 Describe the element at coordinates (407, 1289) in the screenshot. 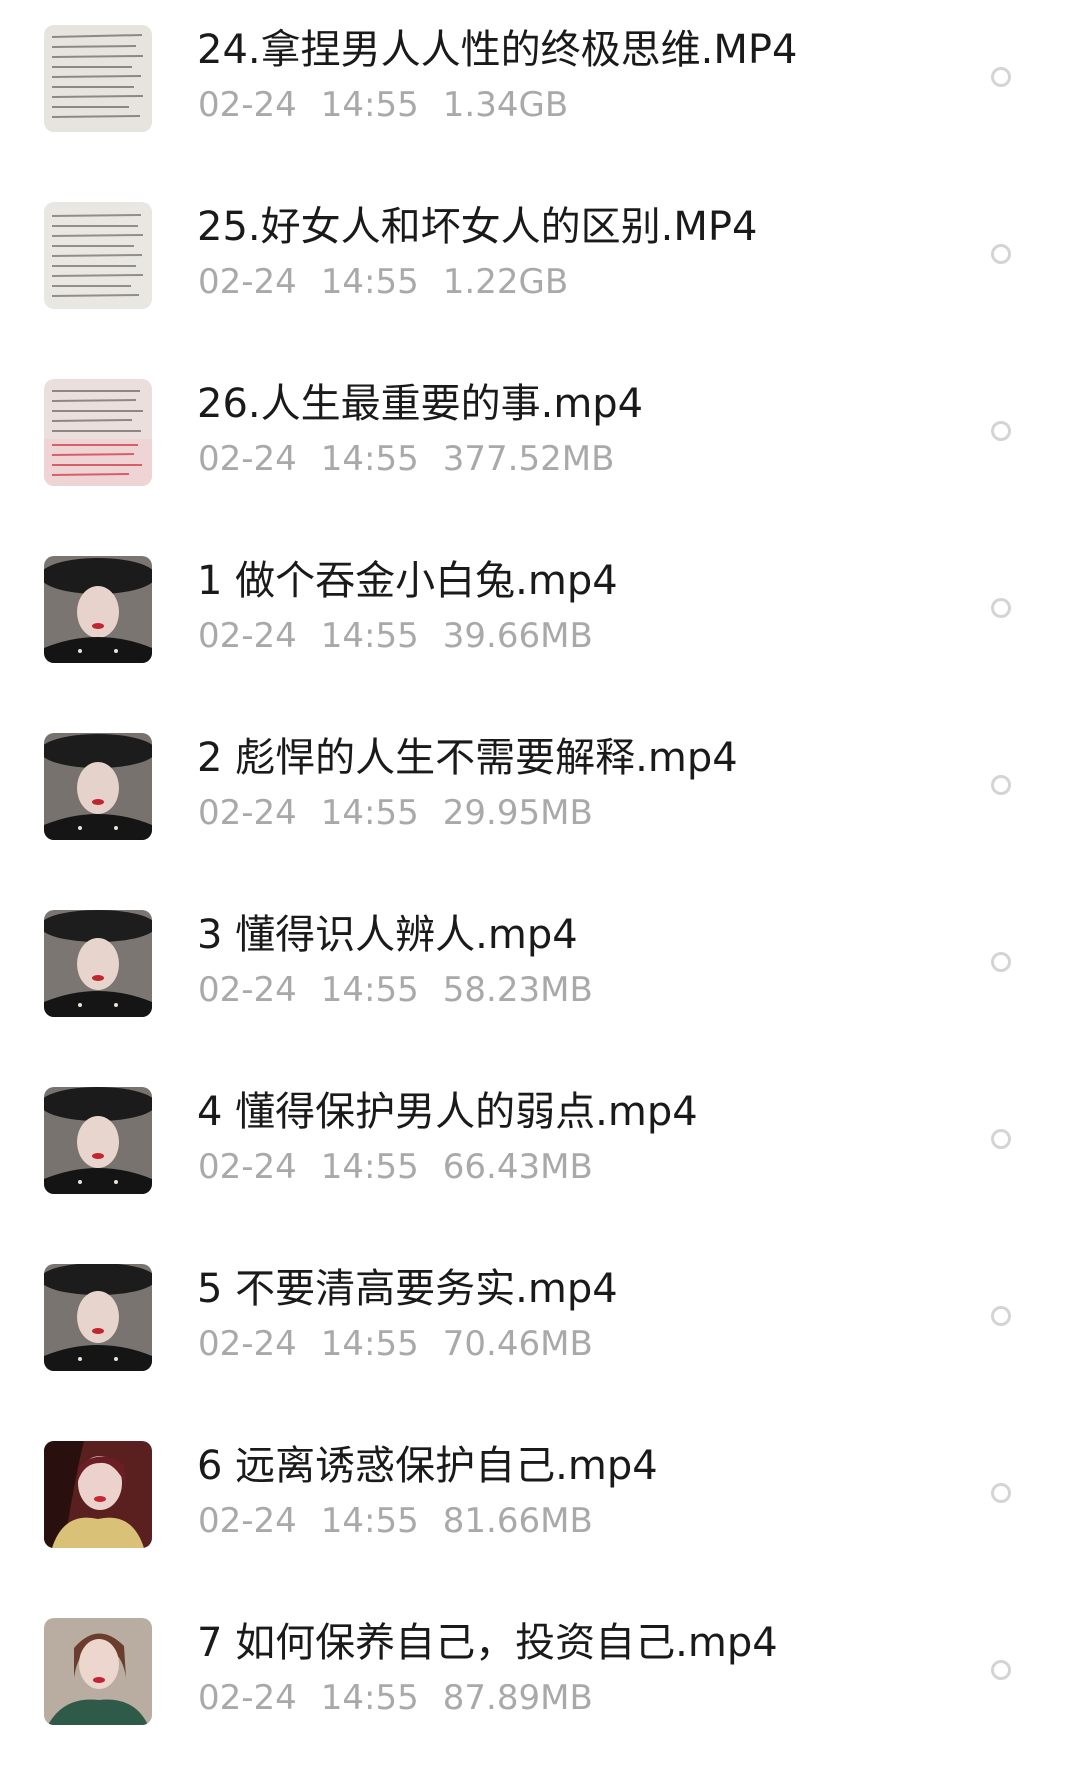

I see `file-name: 5 不要清高要务实.mp4` at that location.